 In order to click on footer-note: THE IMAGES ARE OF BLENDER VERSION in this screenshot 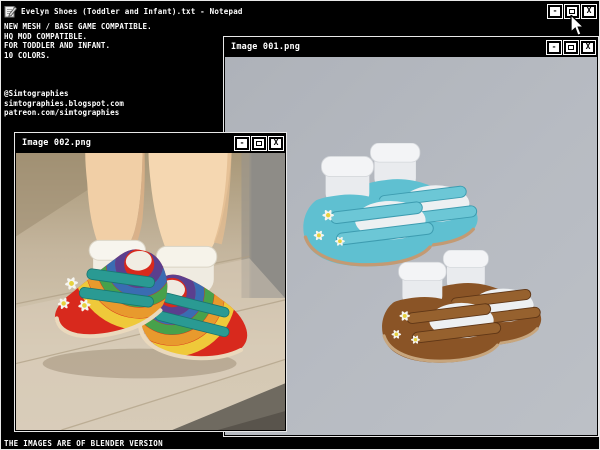, I will do `click(83, 443)`.